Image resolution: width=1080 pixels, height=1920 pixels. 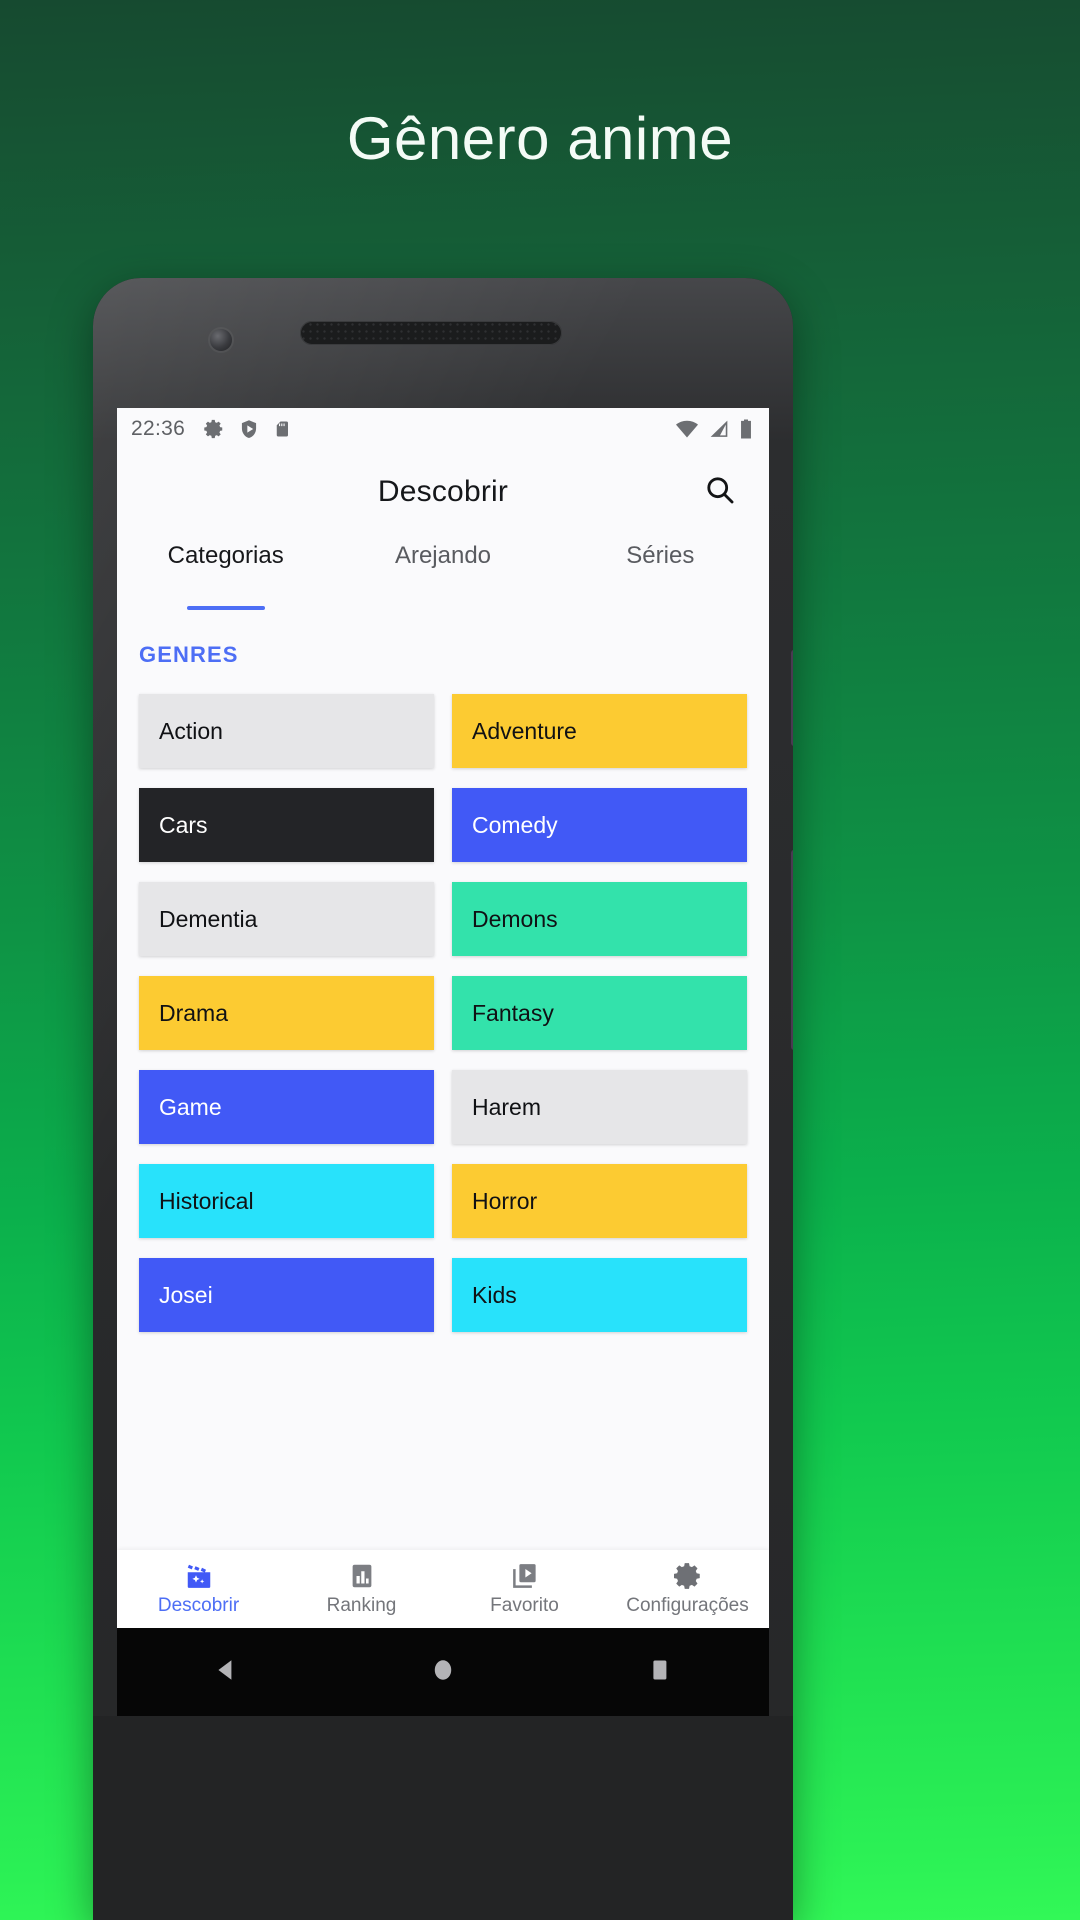 What do you see at coordinates (599, 1107) in the screenshot?
I see `genre-tile: Harem` at bounding box center [599, 1107].